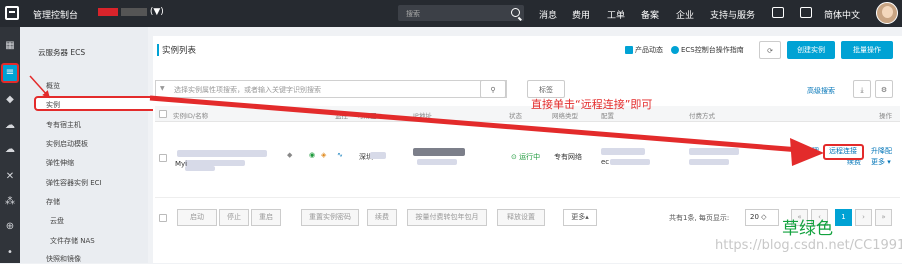  Describe the element at coordinates (40, 87) in the screenshot. I see `arrow-to-instance-menu` at that location.